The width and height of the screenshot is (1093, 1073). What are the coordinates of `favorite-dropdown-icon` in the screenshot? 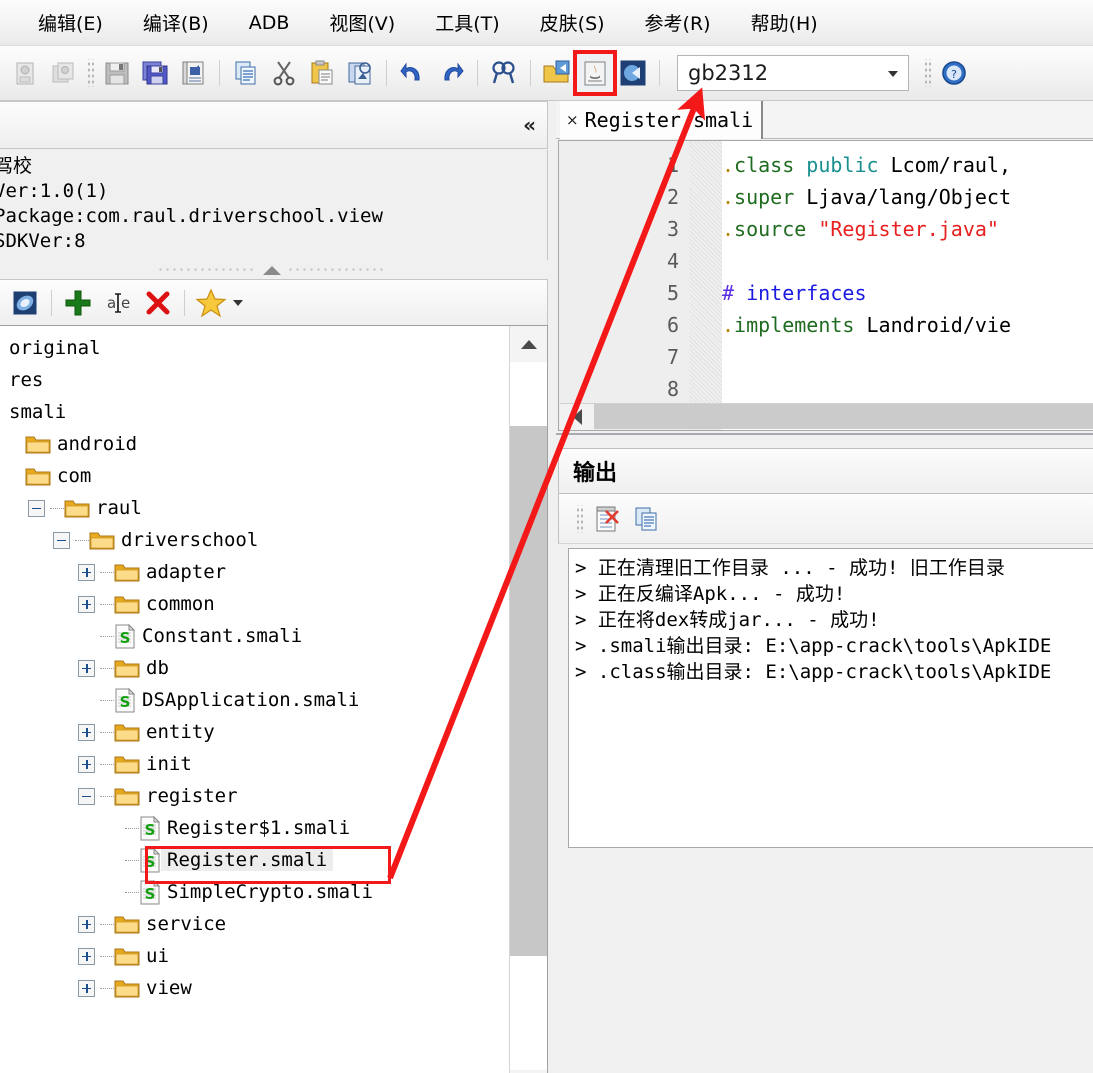 It's located at (238, 302).